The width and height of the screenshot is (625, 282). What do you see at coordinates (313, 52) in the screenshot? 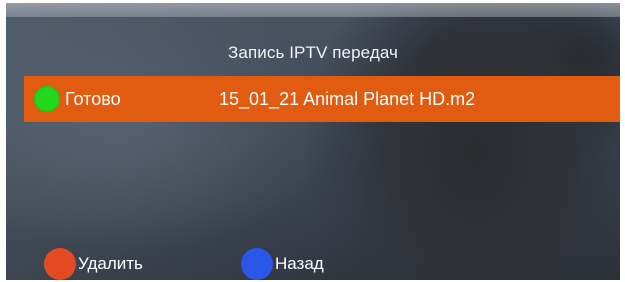
I see `page-title: Запись IPTV передач` at bounding box center [313, 52].